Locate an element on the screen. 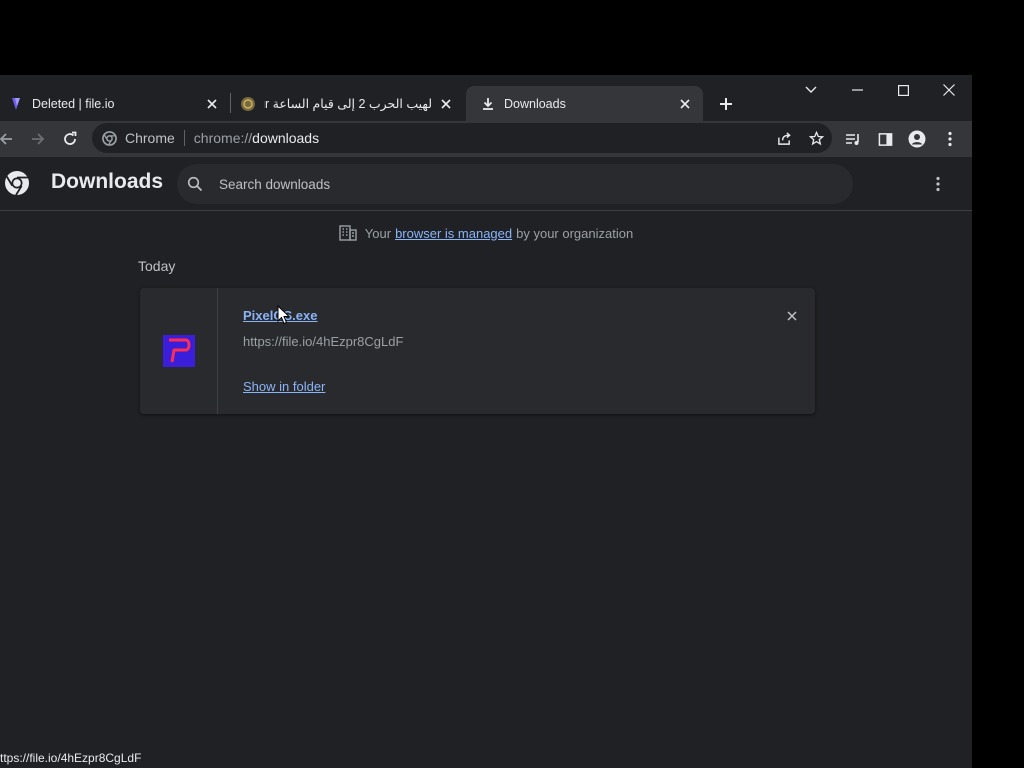 The width and height of the screenshot is (1024, 768). downloads-menu-button is located at coordinates (938, 184).